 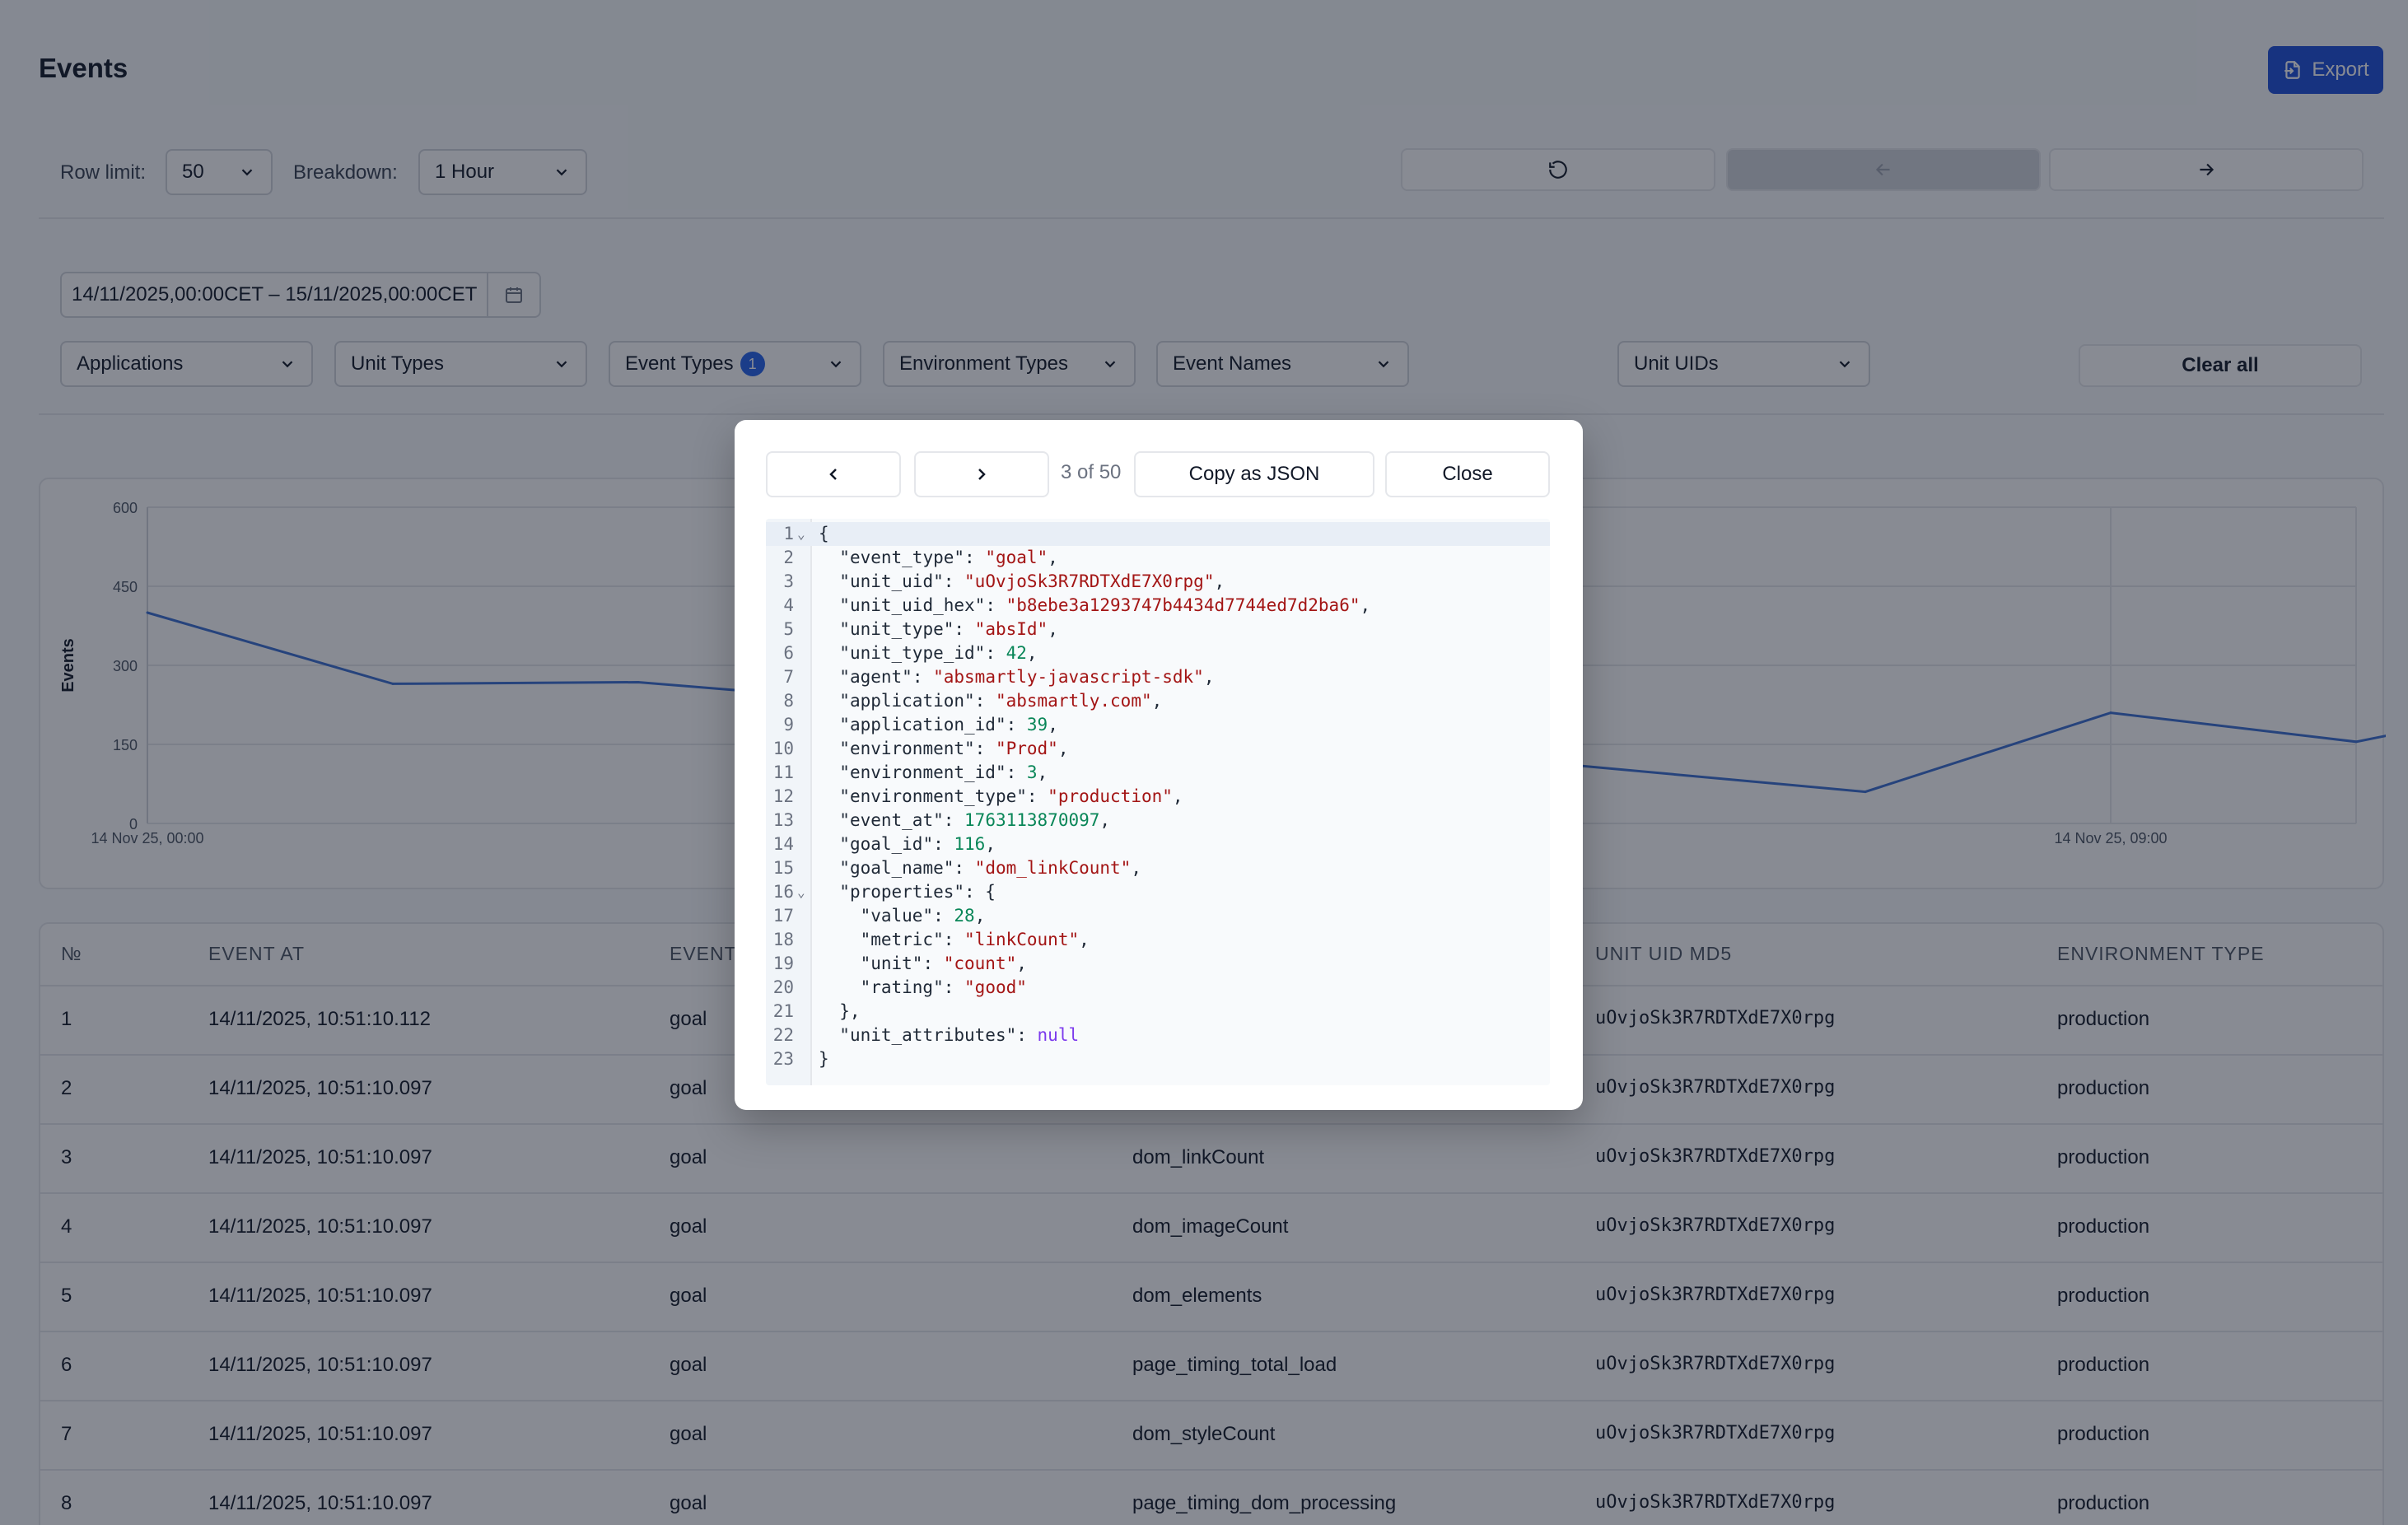 What do you see at coordinates (783, 820) in the screenshot?
I see `line-number: 13` at bounding box center [783, 820].